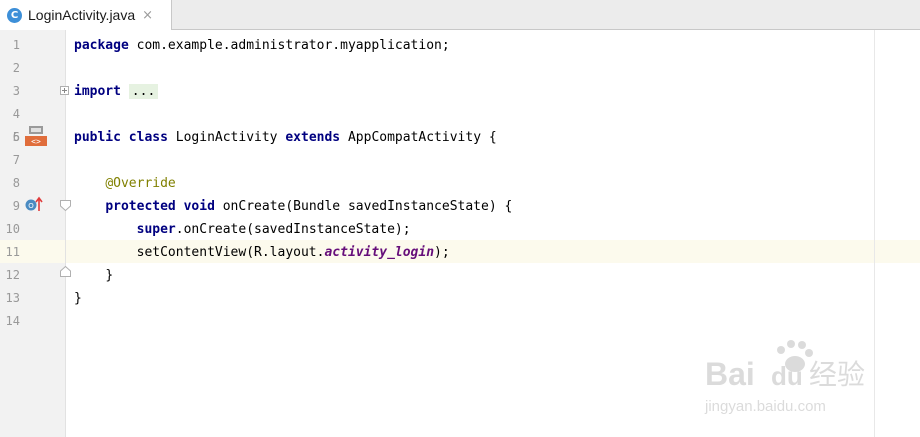 The image size is (920, 437). I want to click on svg-text: jingyan.baidu.com, so click(765, 406).